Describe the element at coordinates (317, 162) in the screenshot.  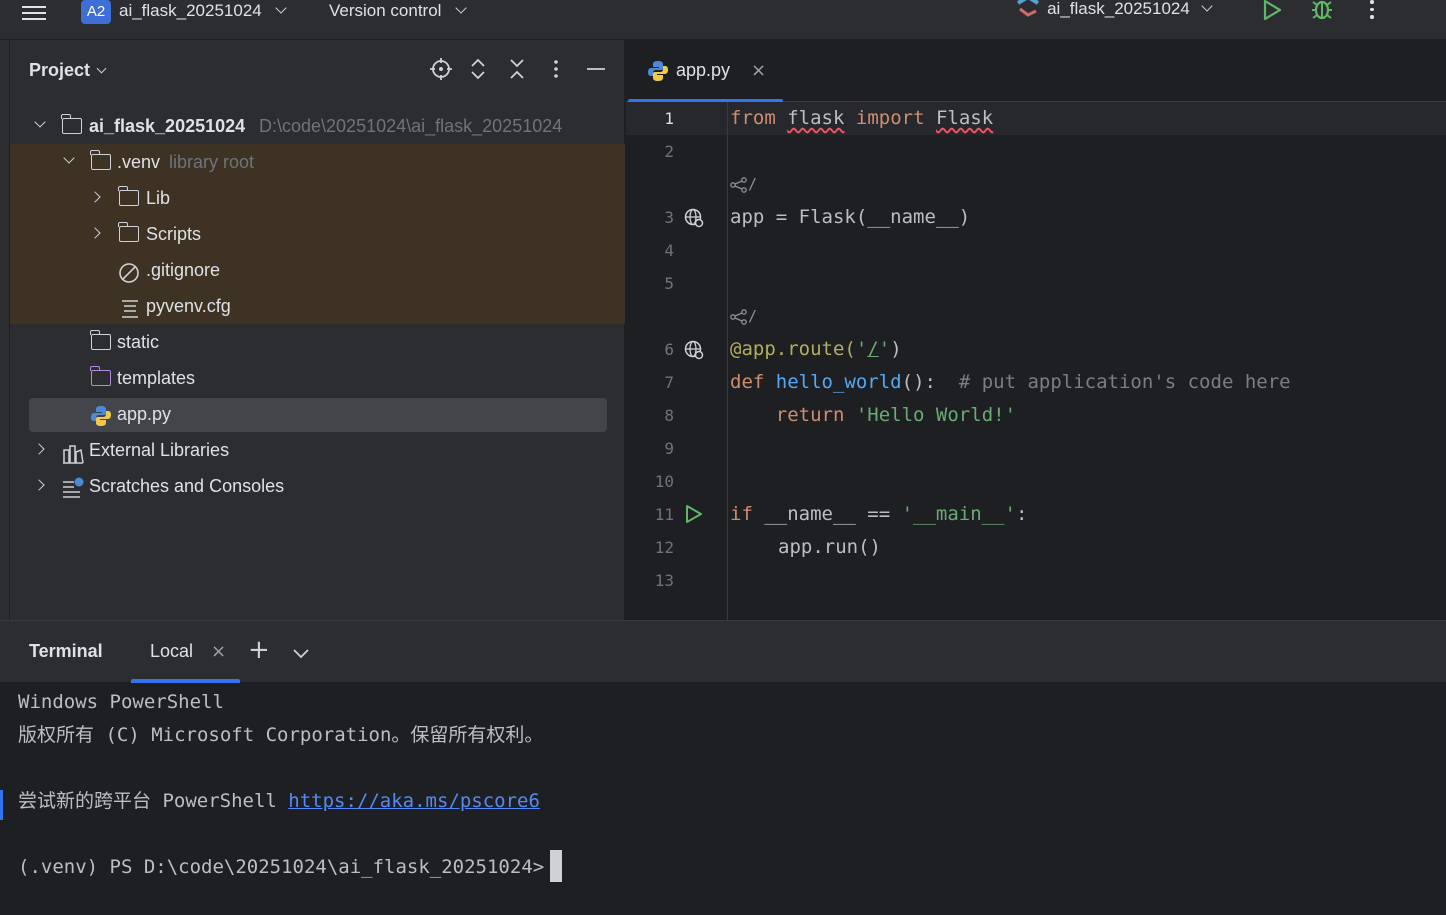
I see `tree-item-venv: .venv library root` at that location.